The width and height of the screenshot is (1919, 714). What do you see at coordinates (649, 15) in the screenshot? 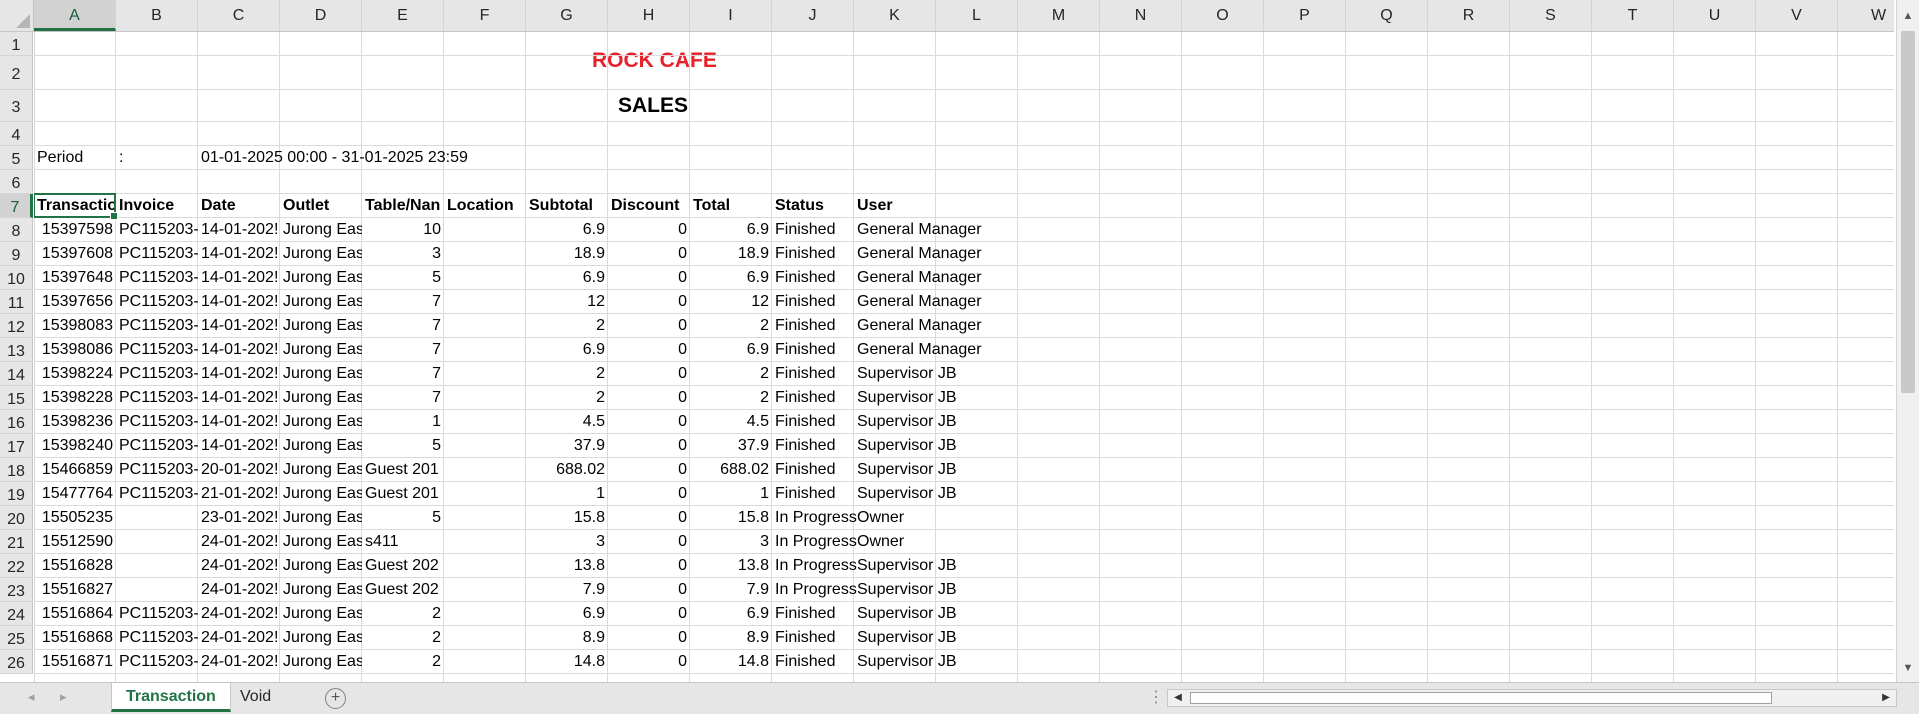
I see `column-header-h: H` at bounding box center [649, 15].